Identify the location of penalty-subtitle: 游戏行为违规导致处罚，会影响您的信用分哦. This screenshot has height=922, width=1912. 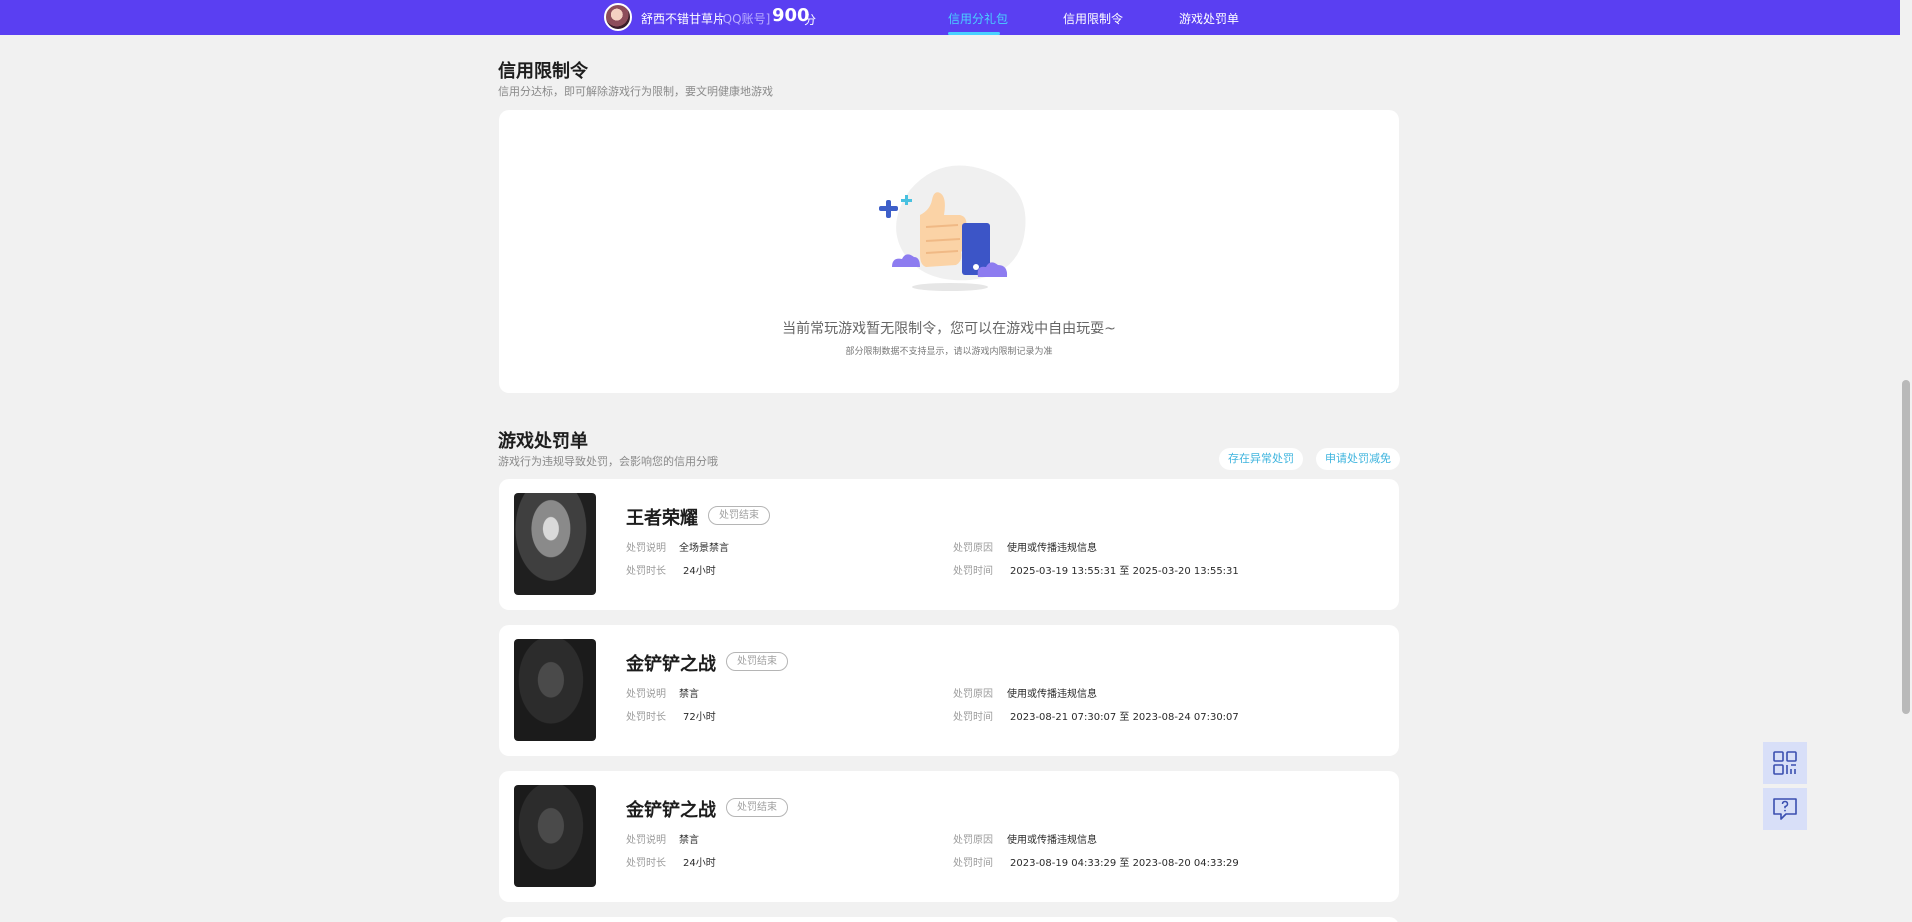
(608, 461).